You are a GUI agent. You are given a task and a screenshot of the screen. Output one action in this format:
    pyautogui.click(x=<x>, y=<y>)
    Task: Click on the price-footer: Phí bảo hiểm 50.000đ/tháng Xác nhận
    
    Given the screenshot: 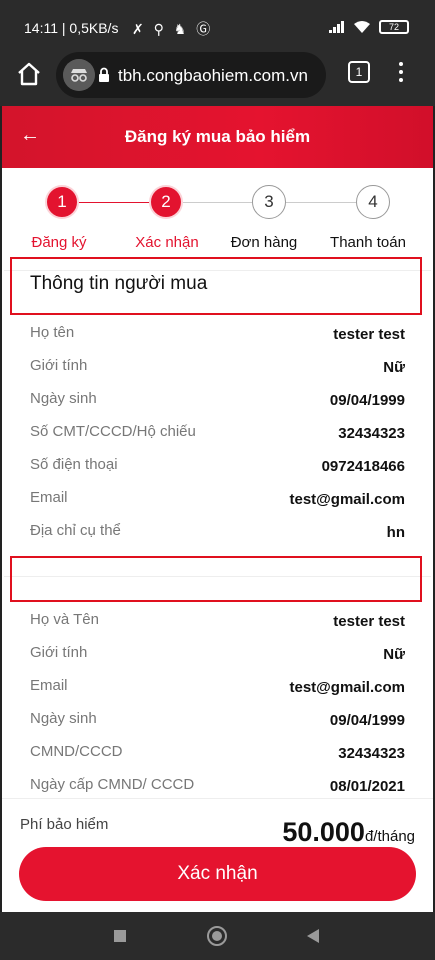 What is the action you would take?
    pyautogui.click(x=217, y=855)
    